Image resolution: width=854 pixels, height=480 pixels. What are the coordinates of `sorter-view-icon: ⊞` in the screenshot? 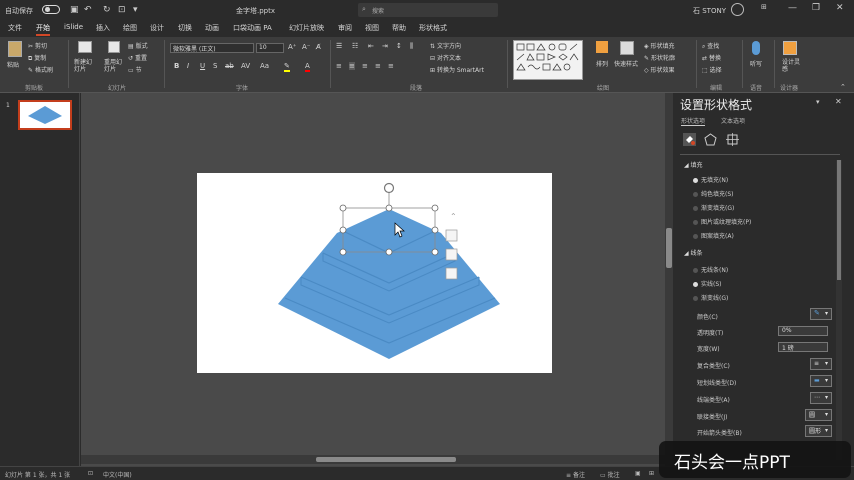 It's located at (651, 473).